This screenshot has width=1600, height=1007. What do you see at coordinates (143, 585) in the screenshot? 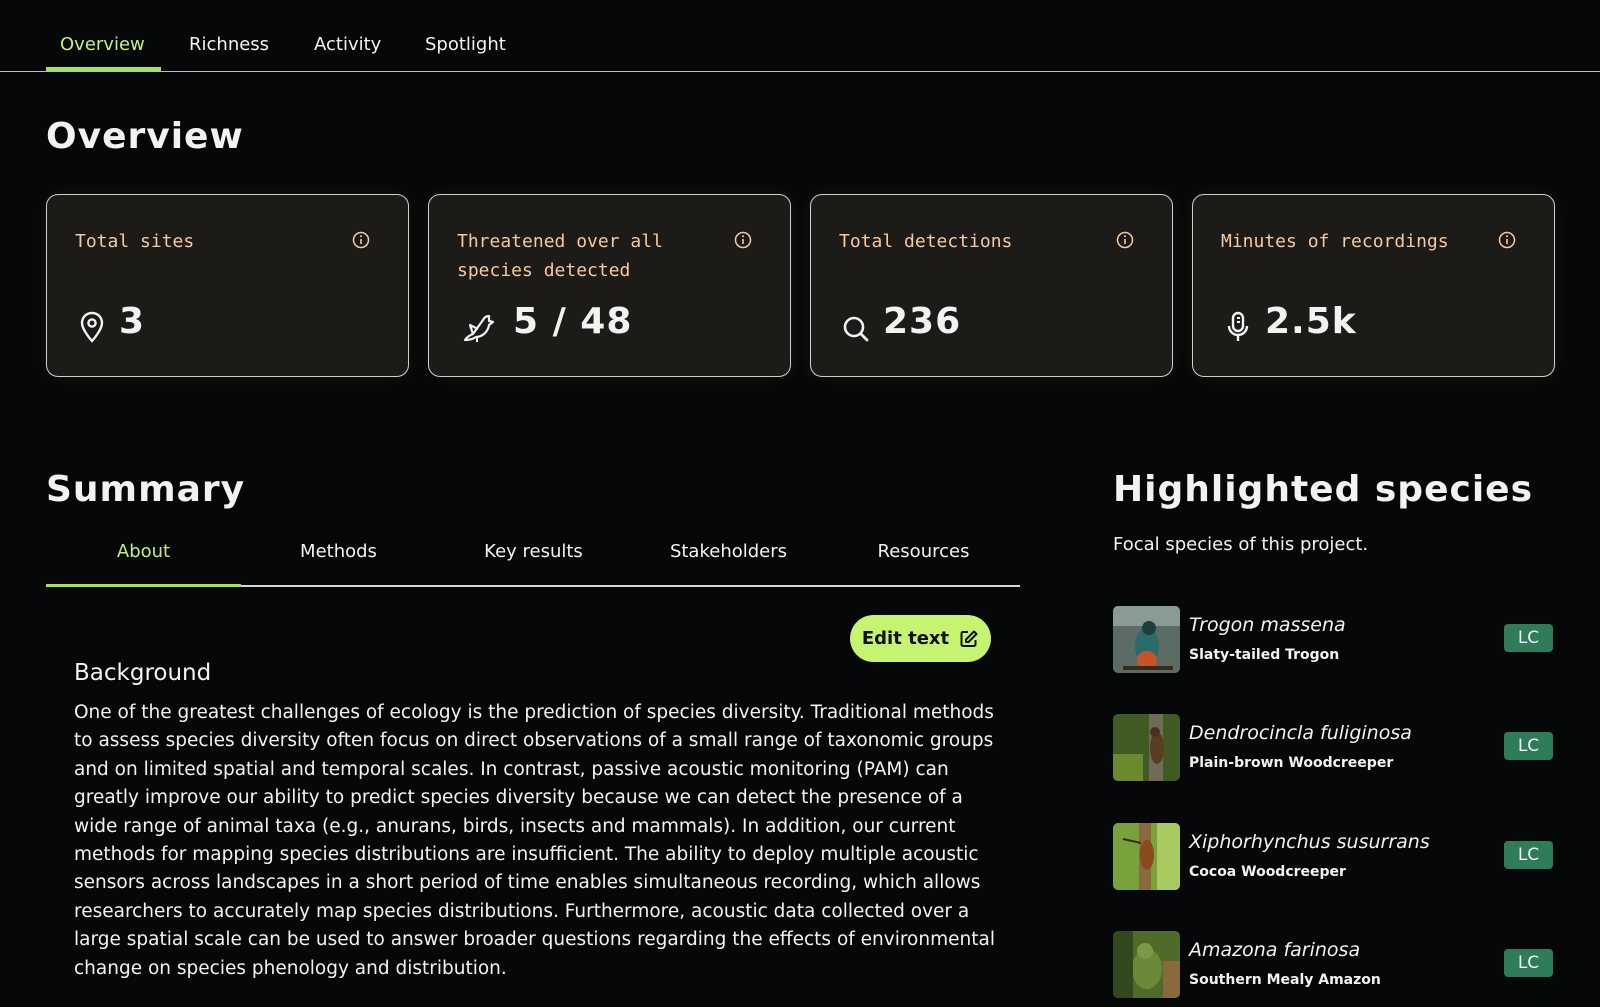
I see `active-subtab-indicator` at bounding box center [143, 585].